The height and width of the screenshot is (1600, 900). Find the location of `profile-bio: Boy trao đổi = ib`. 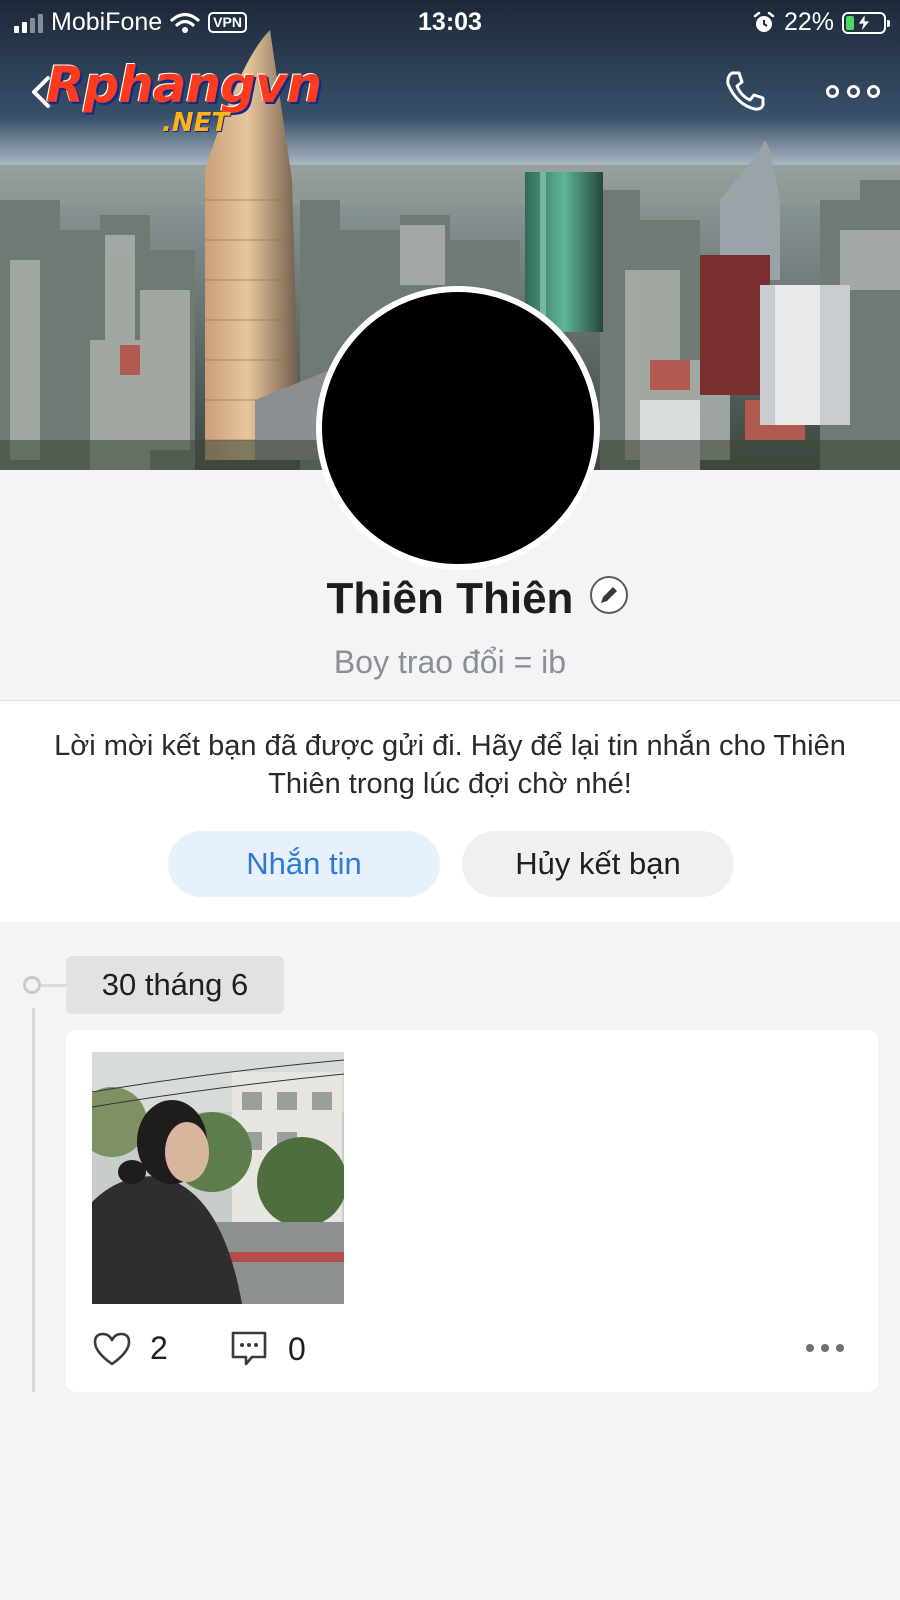

profile-bio: Boy trao đổi = ib is located at coordinates (450, 662).